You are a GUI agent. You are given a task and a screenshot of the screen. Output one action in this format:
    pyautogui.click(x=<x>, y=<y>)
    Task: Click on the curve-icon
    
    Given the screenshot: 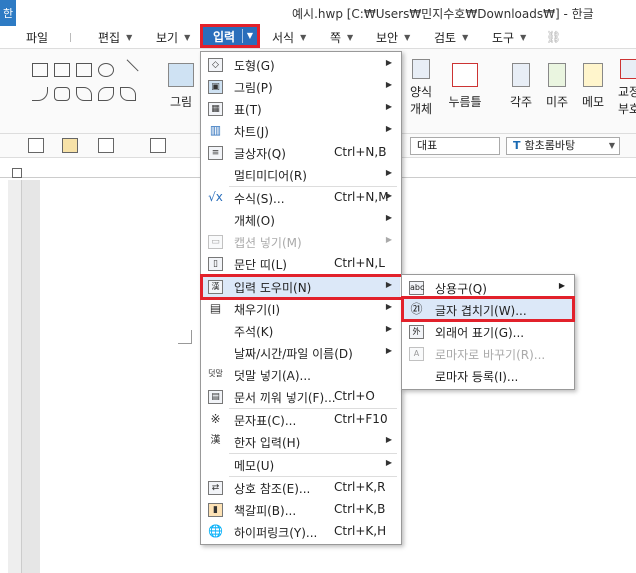 What is the action you would take?
    pyautogui.click(x=84, y=94)
    